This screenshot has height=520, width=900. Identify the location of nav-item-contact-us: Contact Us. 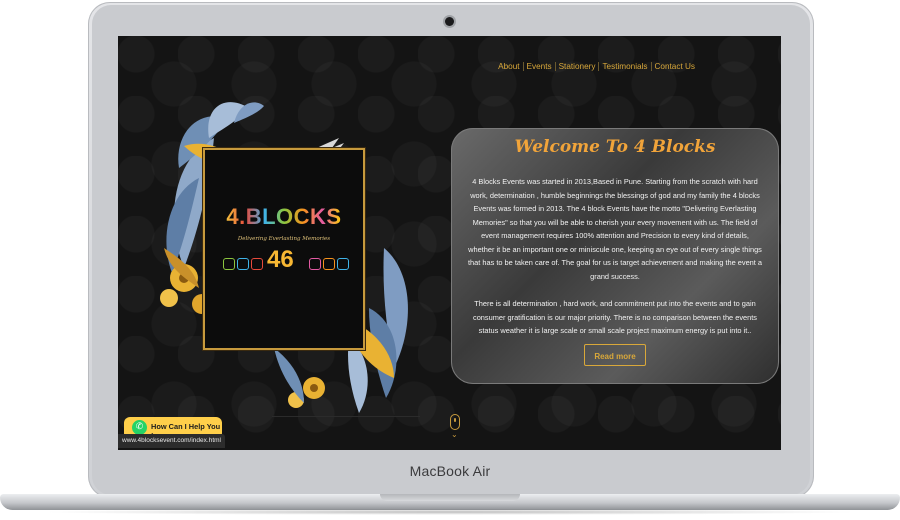
(674, 66).